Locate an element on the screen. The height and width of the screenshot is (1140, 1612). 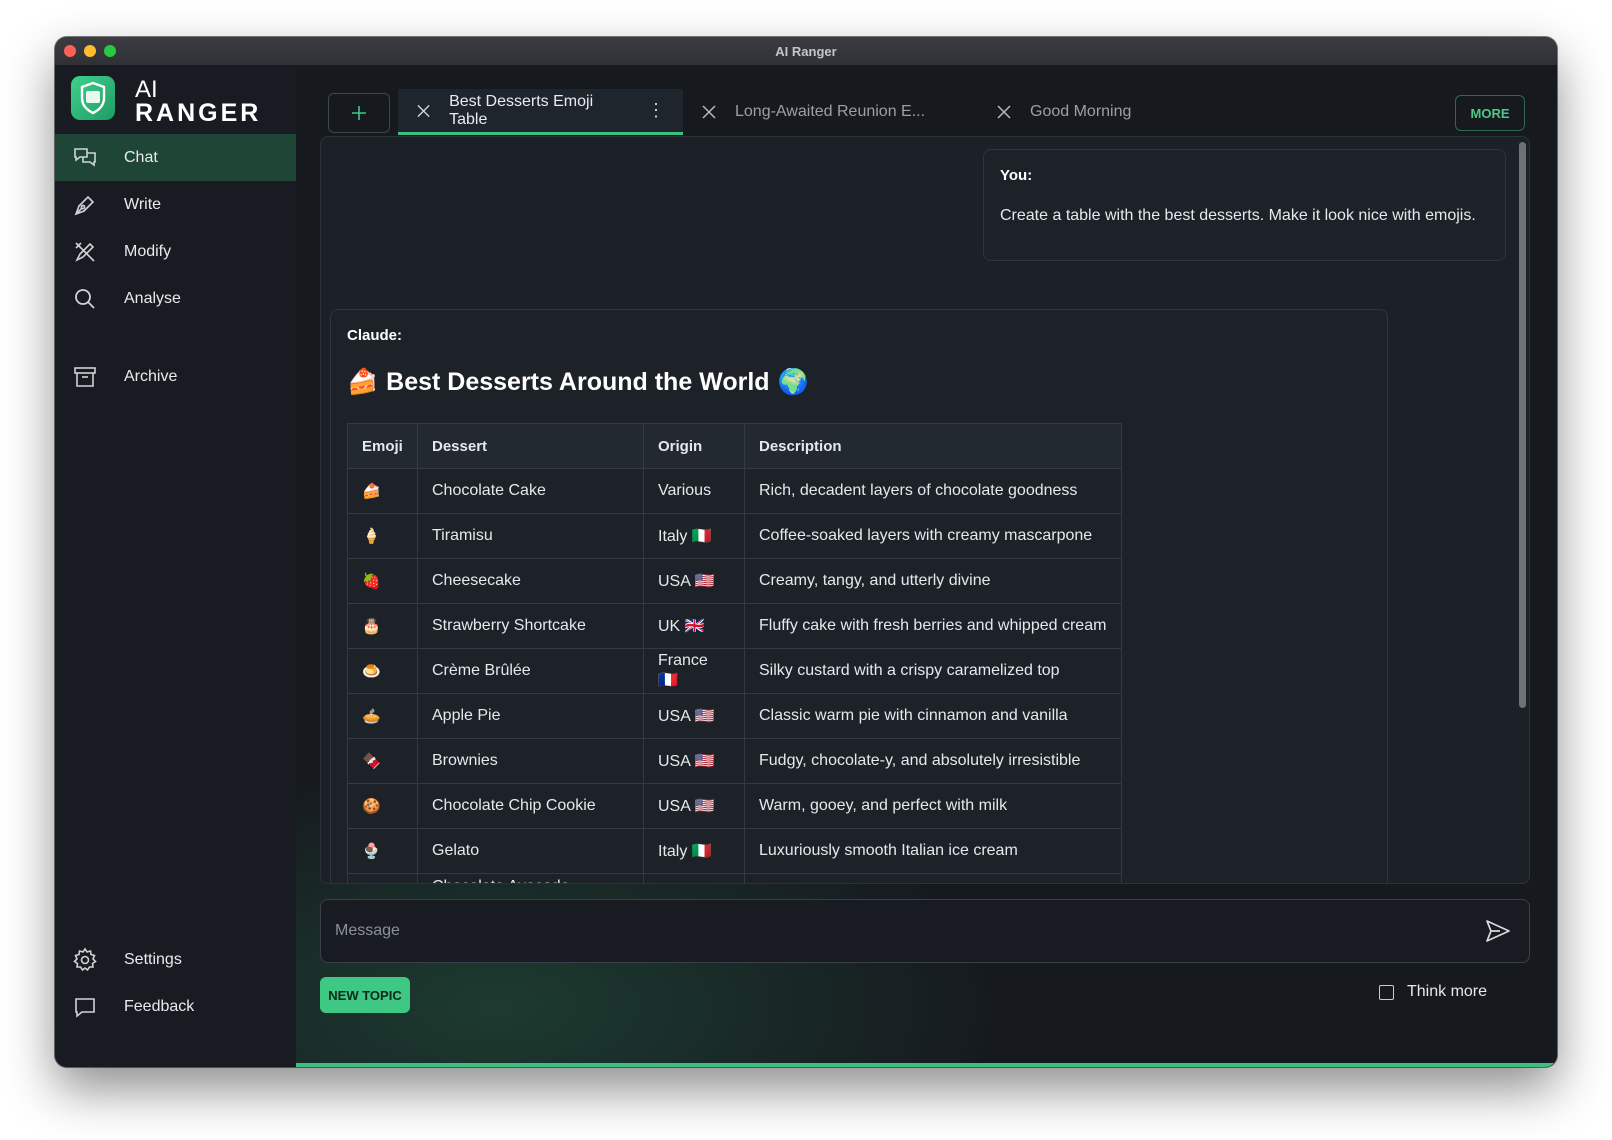
archive-box-icon is located at coordinates (85, 377).